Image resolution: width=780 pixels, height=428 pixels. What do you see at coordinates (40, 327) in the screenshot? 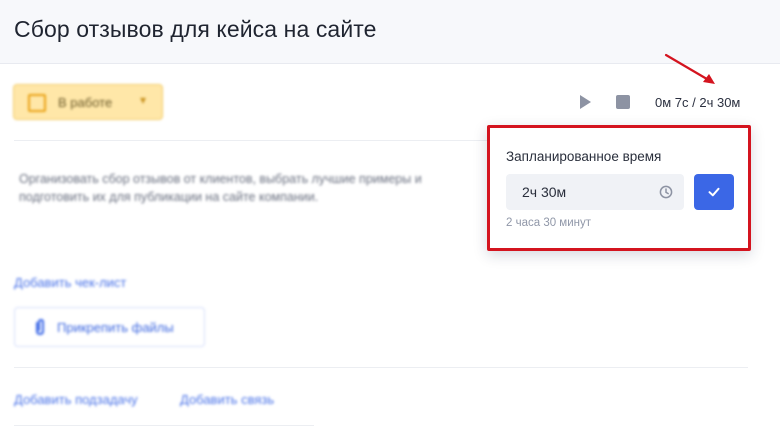
I see `paperclip-icon` at bounding box center [40, 327].